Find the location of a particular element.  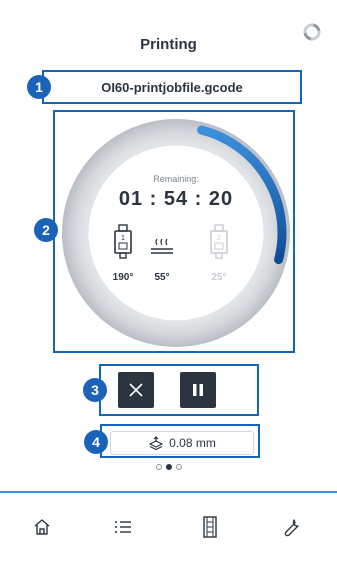

callout-badge-1: 1 is located at coordinates (39, 87).